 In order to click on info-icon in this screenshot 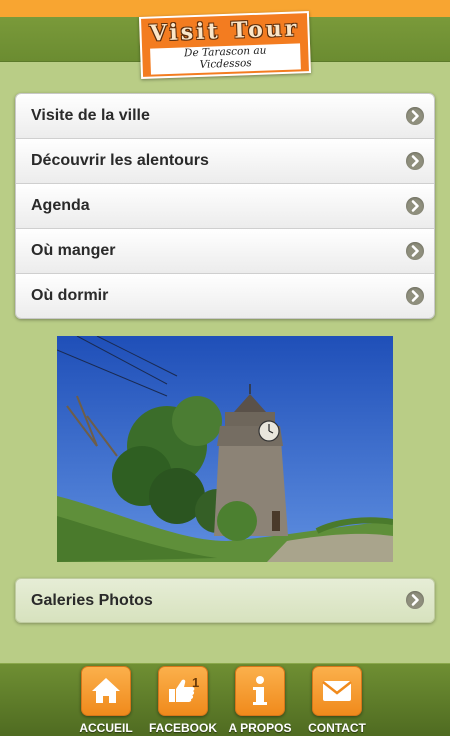, I will do `click(260, 691)`.